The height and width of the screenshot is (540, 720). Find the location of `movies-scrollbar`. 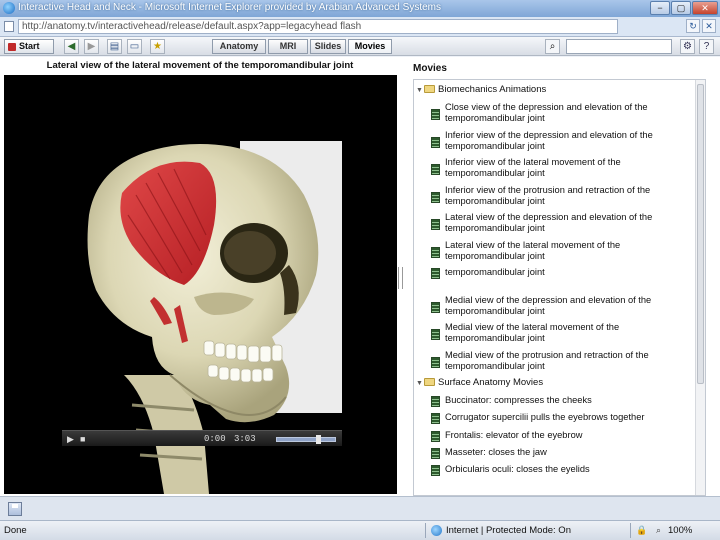

movies-scrollbar is located at coordinates (700, 287).